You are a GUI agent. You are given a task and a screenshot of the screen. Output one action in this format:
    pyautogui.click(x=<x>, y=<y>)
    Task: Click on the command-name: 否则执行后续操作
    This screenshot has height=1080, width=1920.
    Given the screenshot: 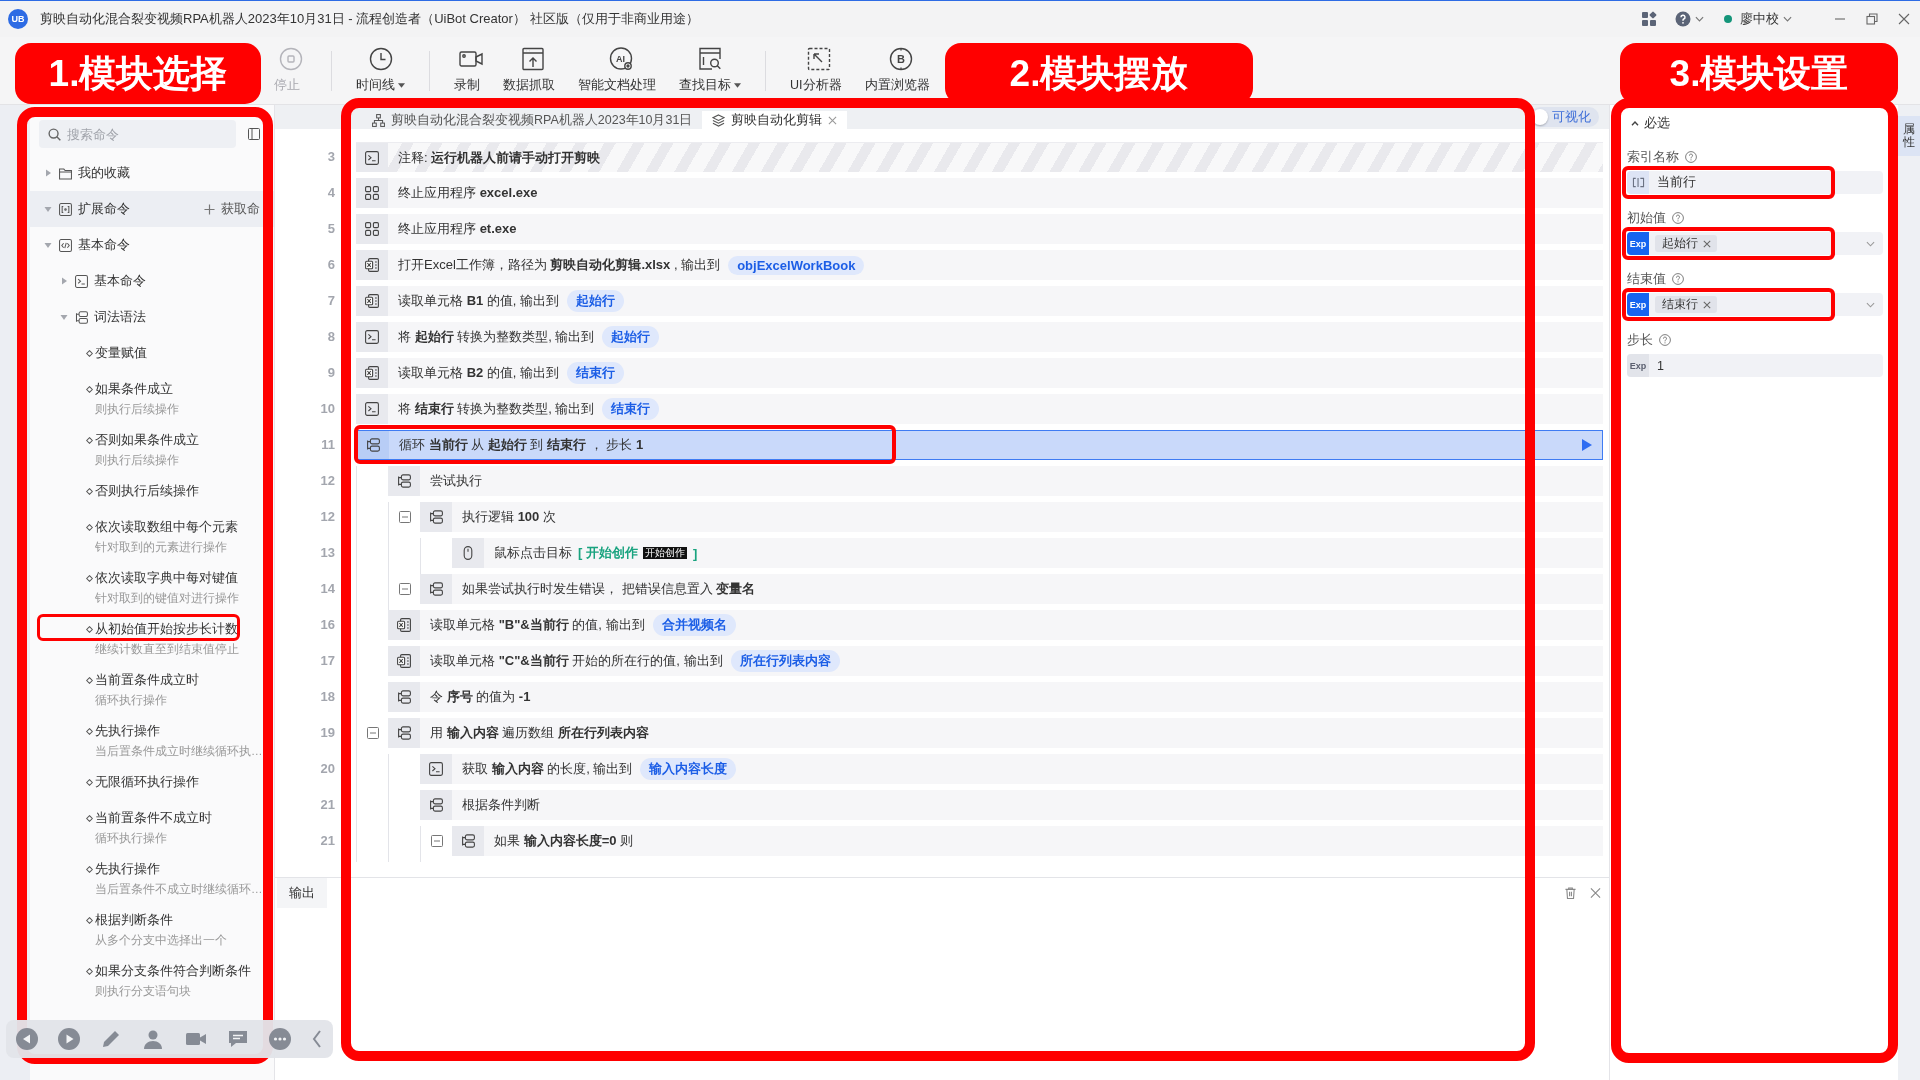 What is the action you would take?
    pyautogui.click(x=147, y=491)
    